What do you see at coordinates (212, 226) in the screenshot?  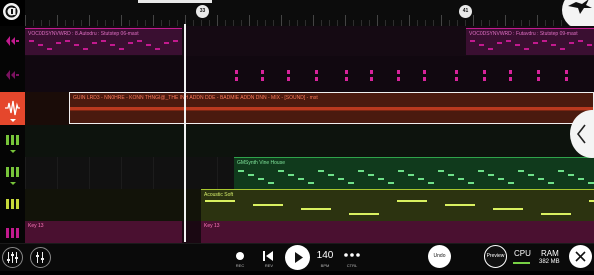 I see `clip-label: Key 13` at bounding box center [212, 226].